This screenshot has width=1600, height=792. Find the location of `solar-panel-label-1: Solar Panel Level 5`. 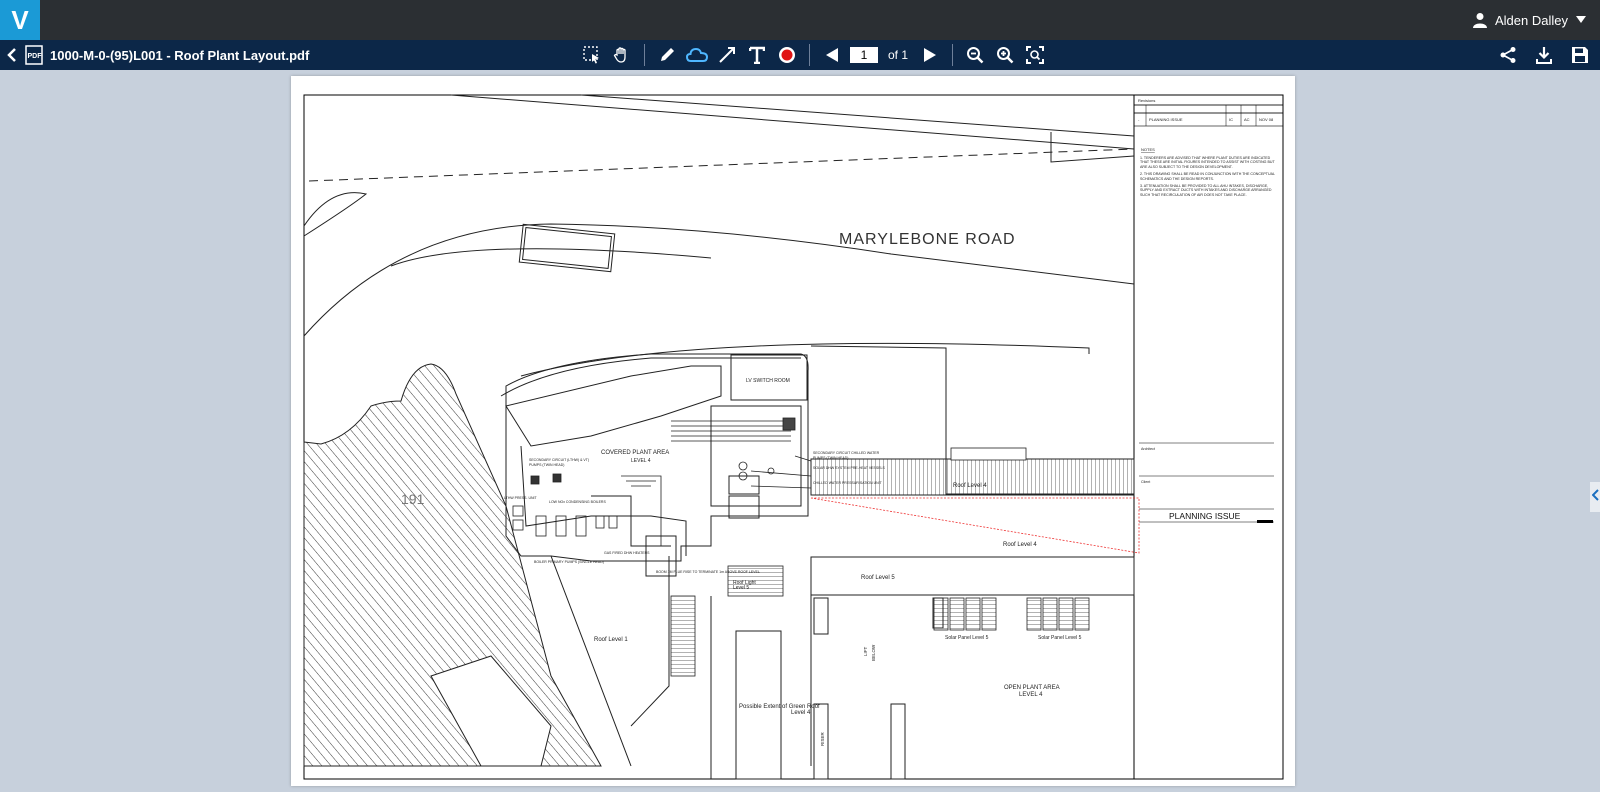

solar-panel-label-1: Solar Panel Level 5 is located at coordinates (967, 638).